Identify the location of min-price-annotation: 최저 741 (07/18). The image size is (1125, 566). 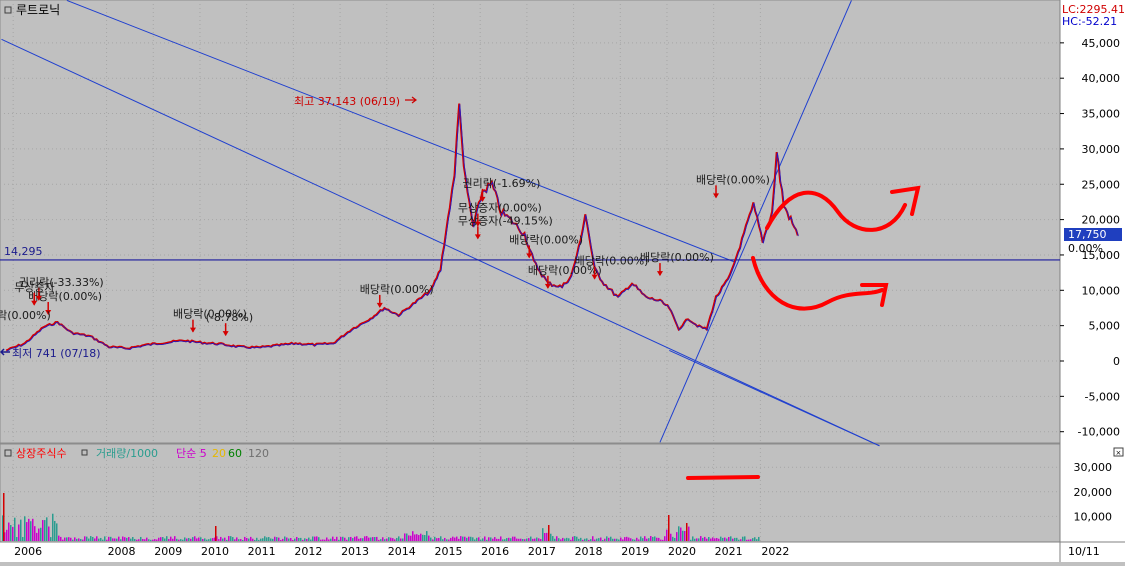
(56, 353).